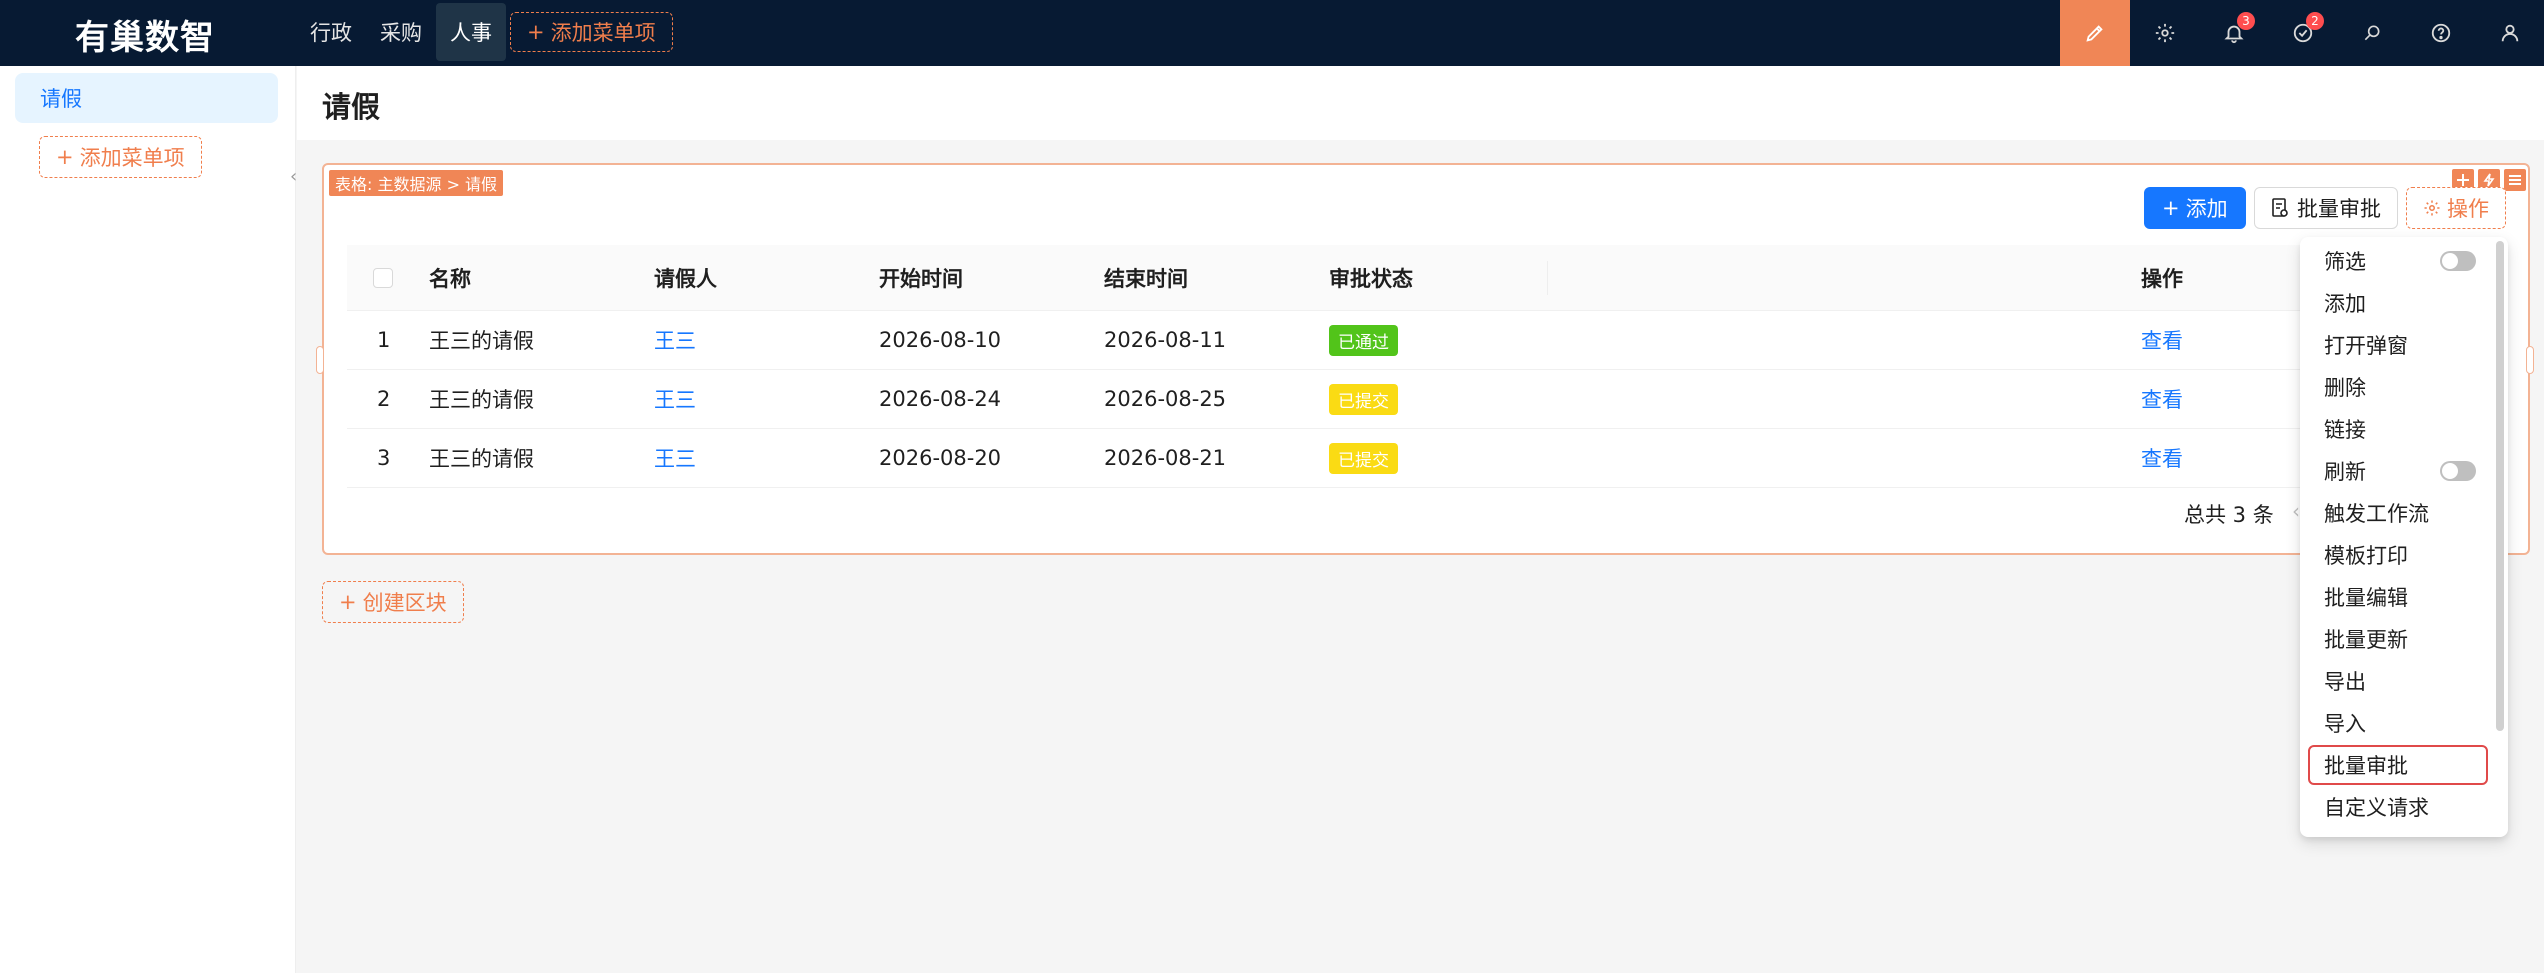 This screenshot has height=973, width=2544. Describe the element at coordinates (2398, 471) in the screenshot. I see `menu-item-refresh: 刷新` at that location.